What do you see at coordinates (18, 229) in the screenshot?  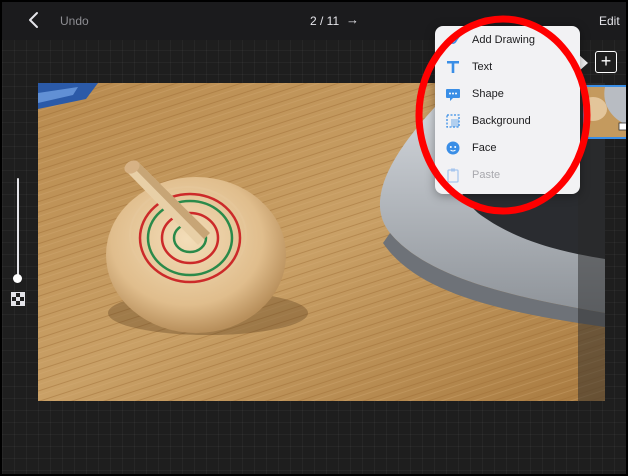 I see `opacity-slider` at bounding box center [18, 229].